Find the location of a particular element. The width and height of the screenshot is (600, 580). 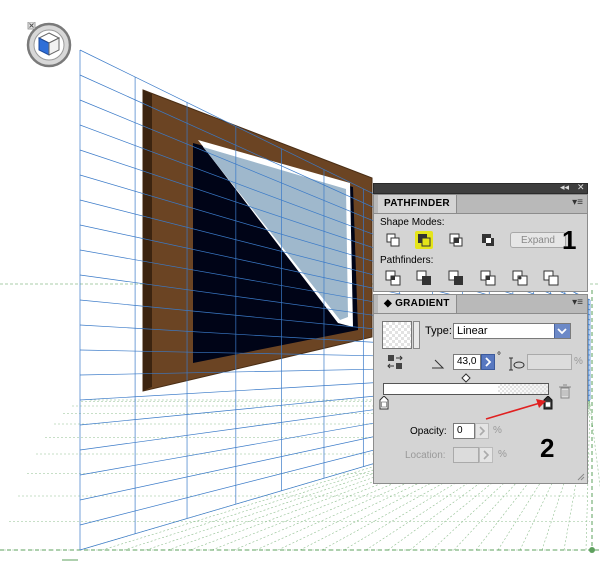

opacity-dropdown-button is located at coordinates (482, 431).